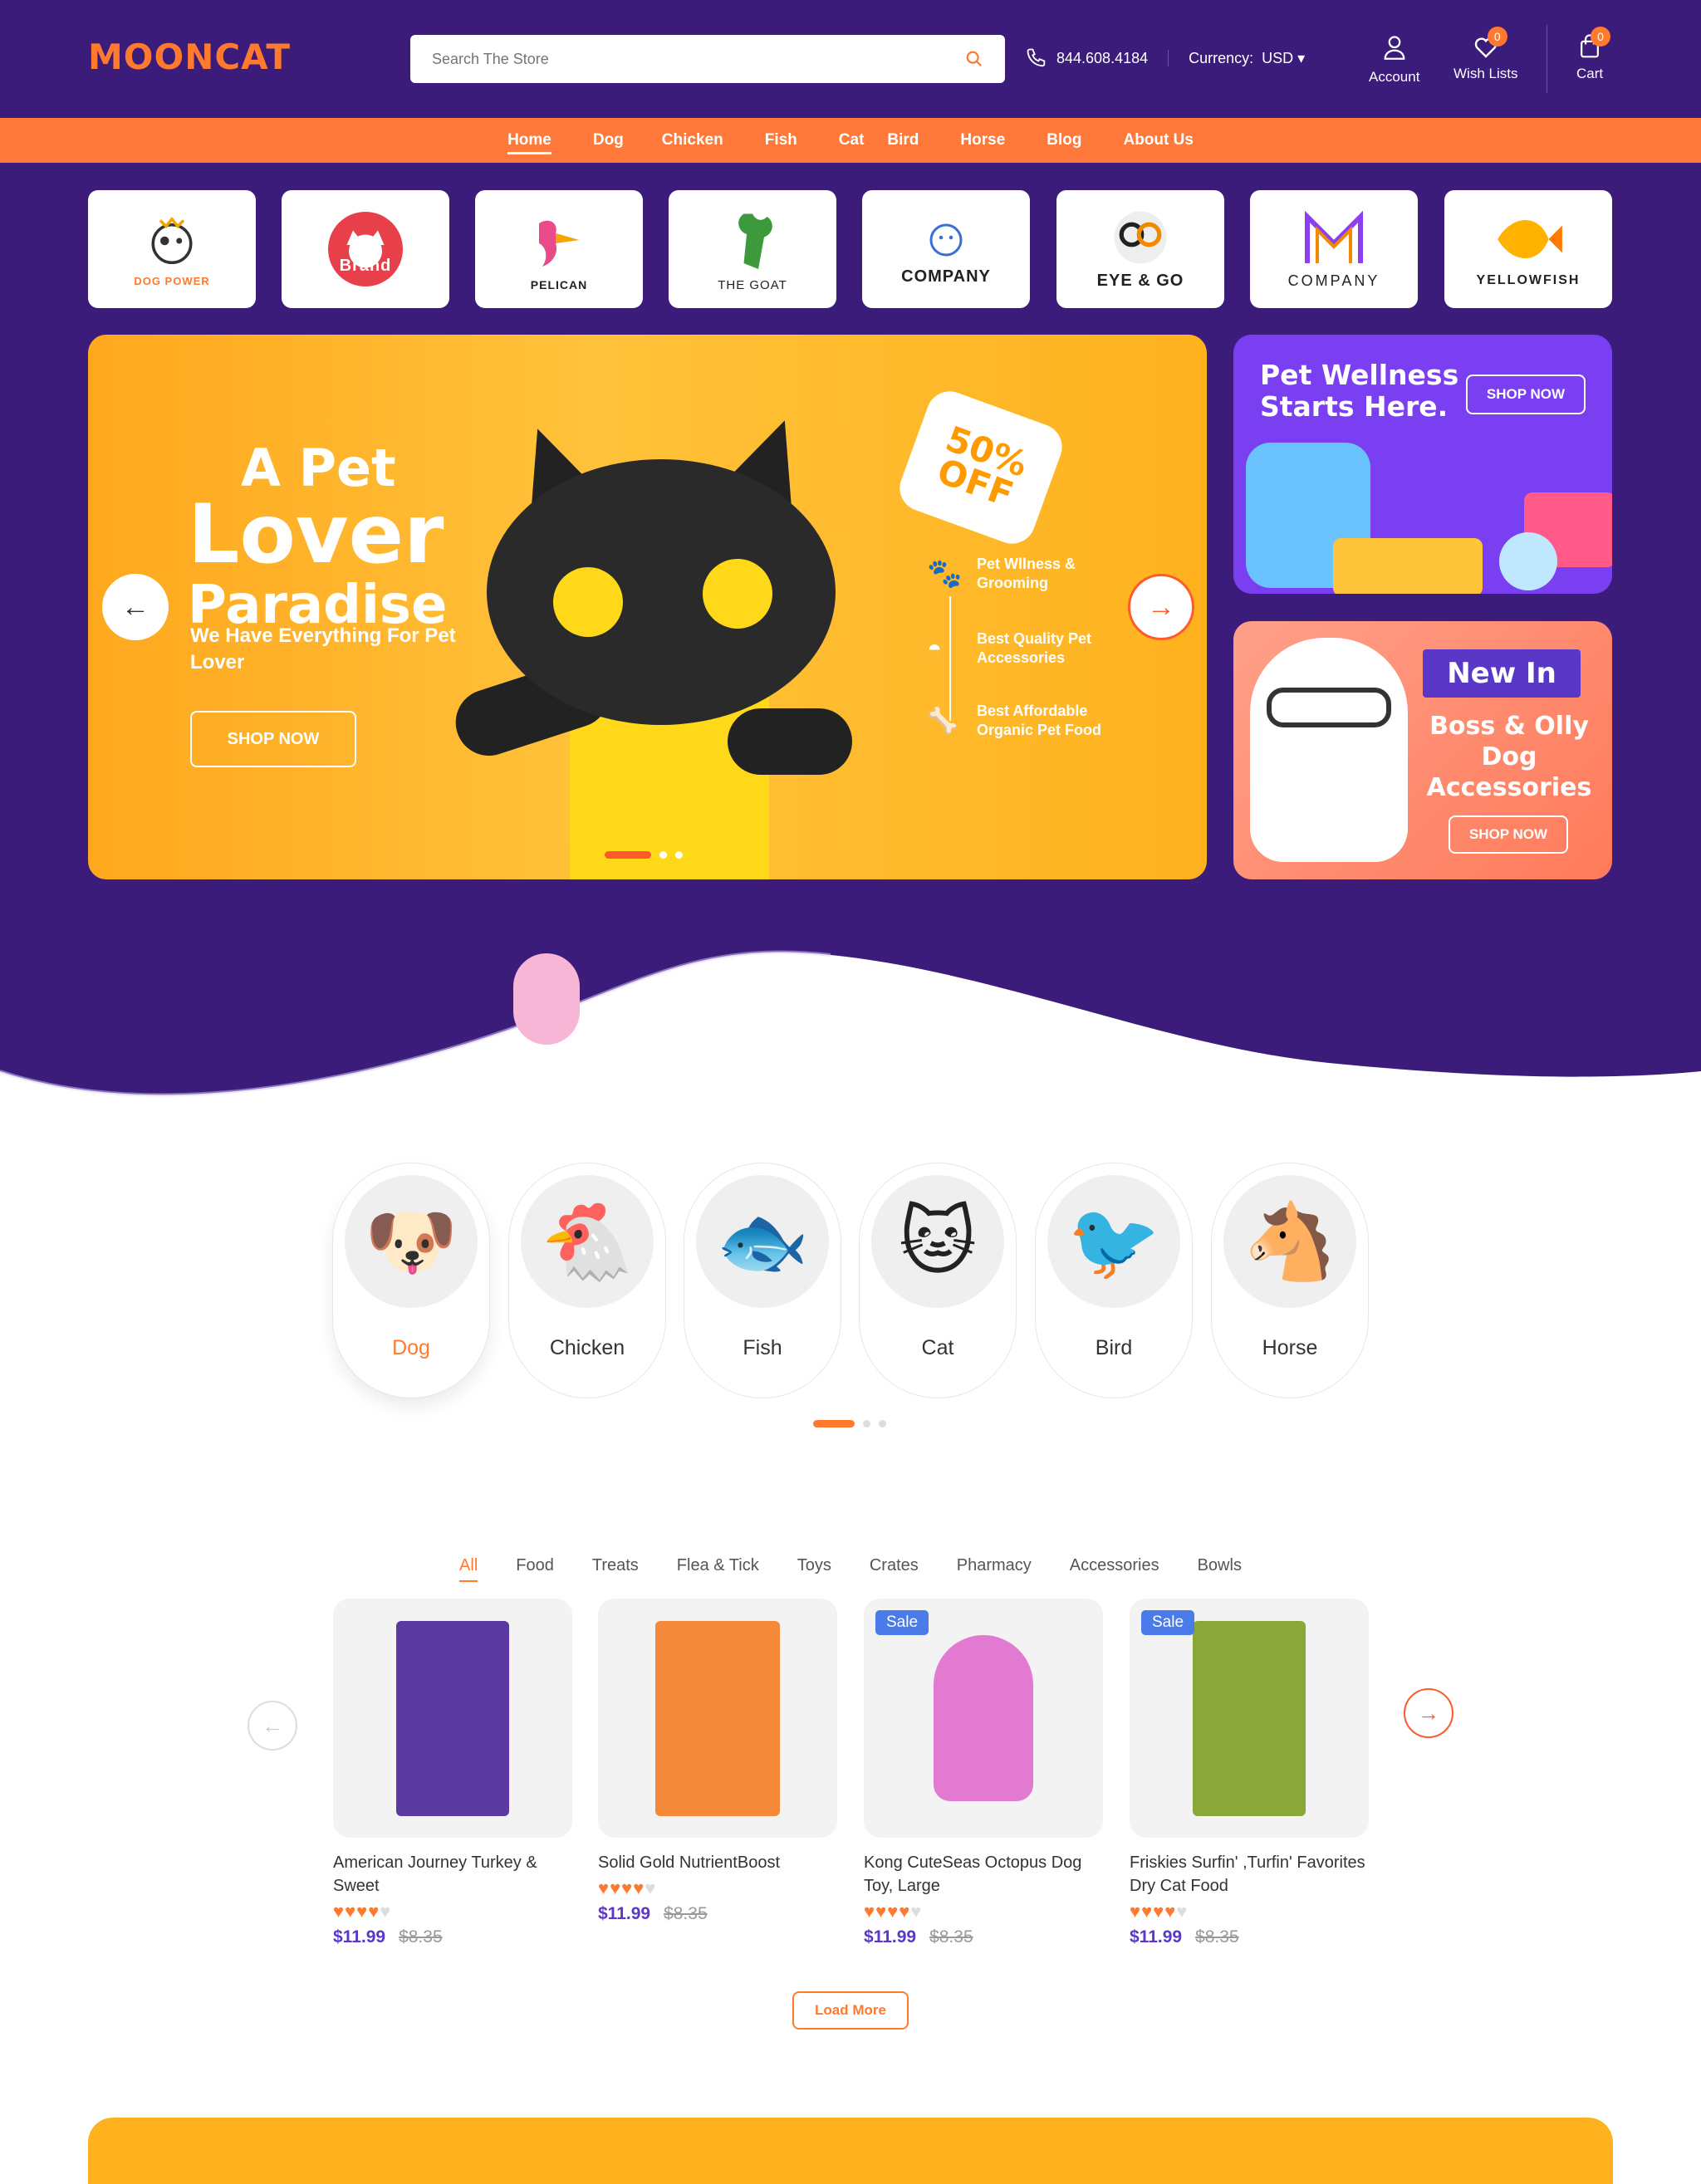 This screenshot has height=2184, width=1701. Describe the element at coordinates (316, 534) in the screenshot. I see `hero-title-line2: Lover` at that location.